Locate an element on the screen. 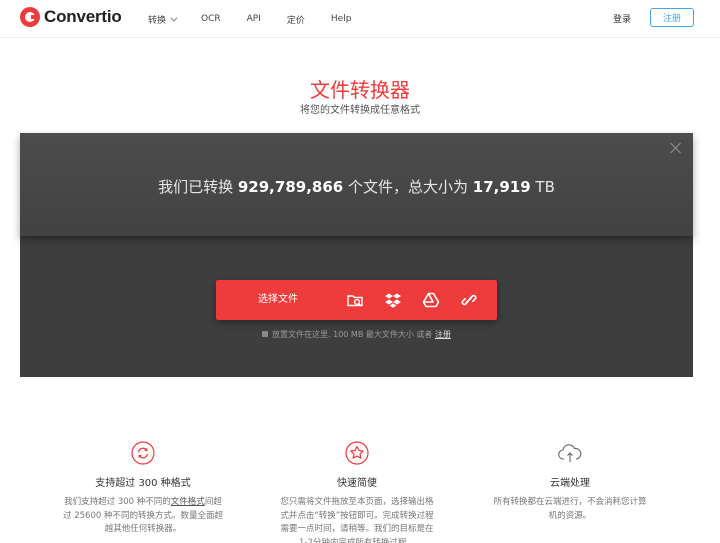 This screenshot has width=720, height=543. choose-files-button: 选择文件 is located at coordinates (278, 300).